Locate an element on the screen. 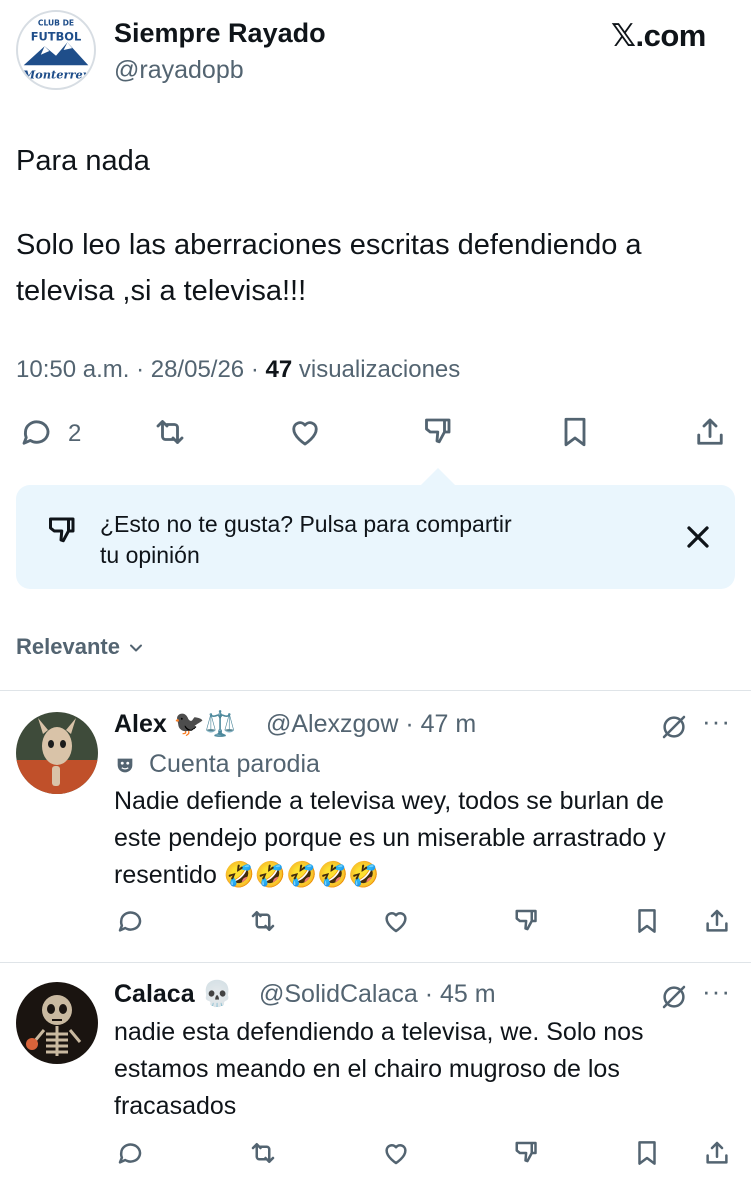 The width and height of the screenshot is (751, 1200). name-emoji: 💀 is located at coordinates (217, 994).